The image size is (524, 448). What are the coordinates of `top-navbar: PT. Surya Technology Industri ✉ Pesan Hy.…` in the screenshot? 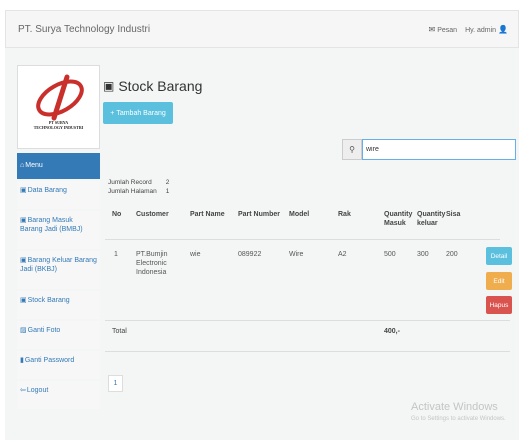 It's located at (262, 29).